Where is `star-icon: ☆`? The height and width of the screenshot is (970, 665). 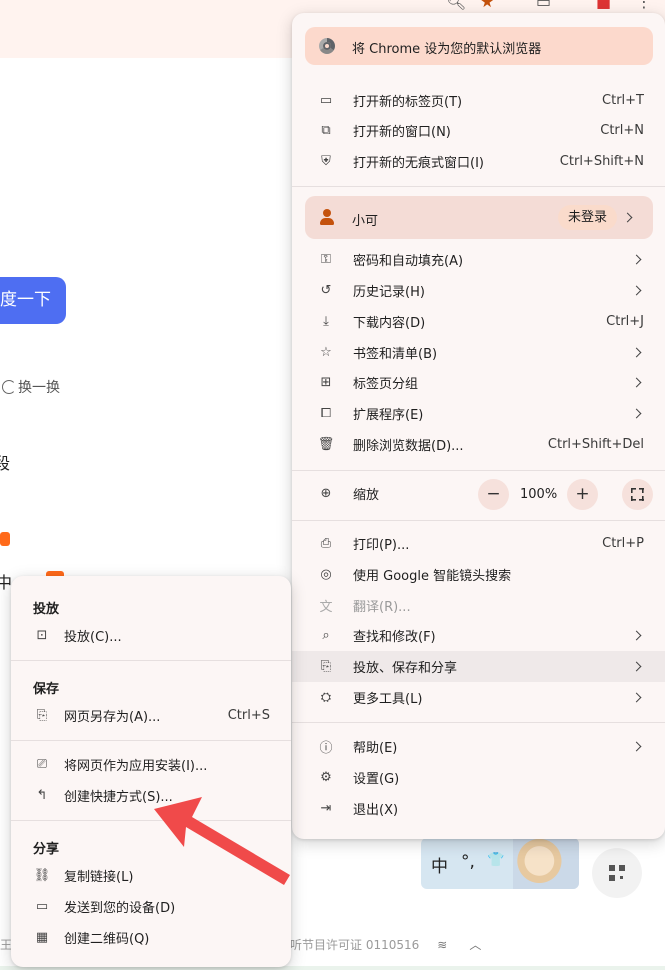
star-icon: ☆ is located at coordinates (326, 352).